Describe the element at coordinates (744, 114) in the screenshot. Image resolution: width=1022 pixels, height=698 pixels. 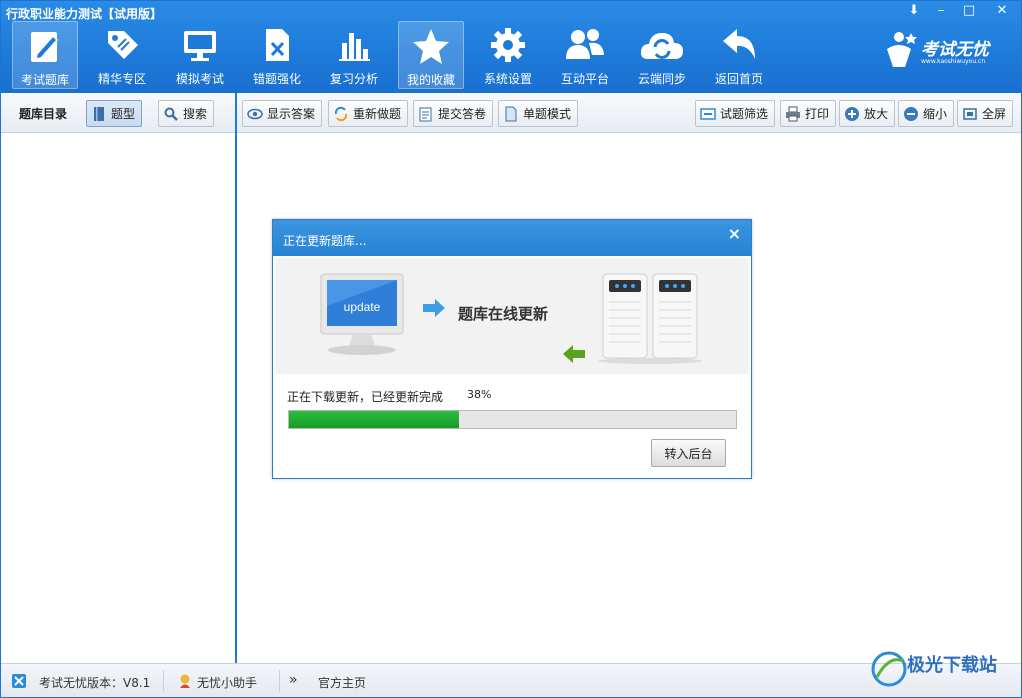
I see `filter-label: 试题筛选` at that location.